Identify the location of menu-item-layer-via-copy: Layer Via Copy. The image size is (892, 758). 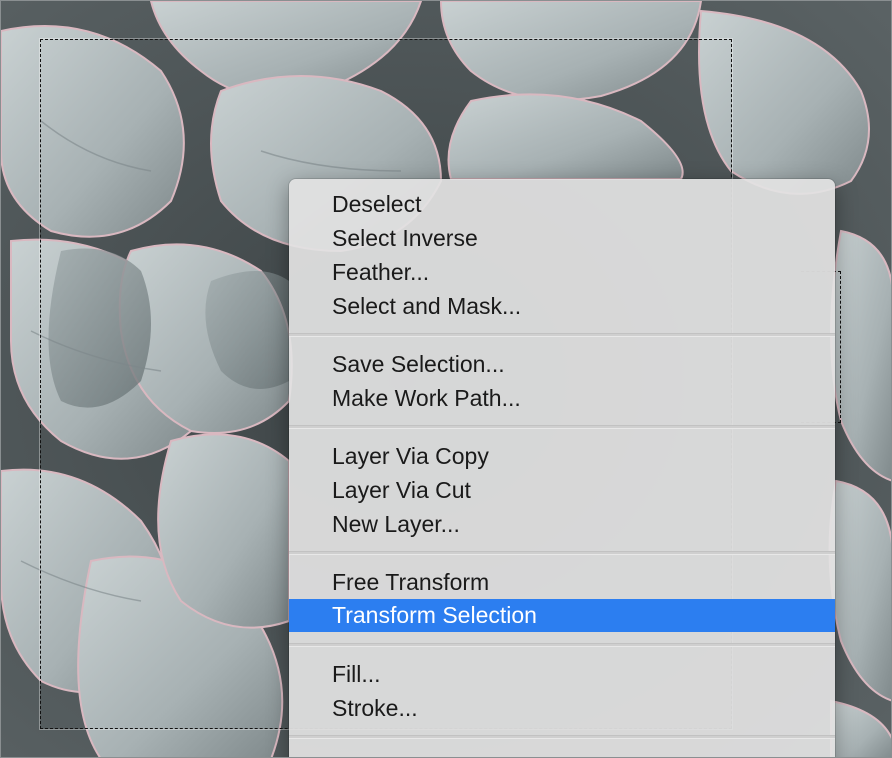
(562, 456).